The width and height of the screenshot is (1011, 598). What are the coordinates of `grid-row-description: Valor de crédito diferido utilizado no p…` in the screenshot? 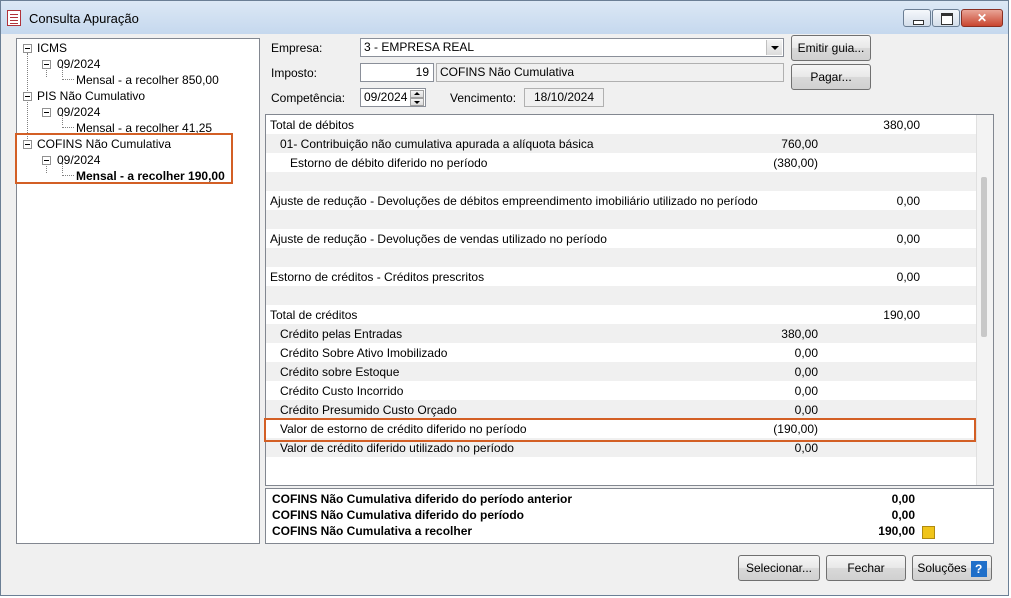 It's located at (397, 448).